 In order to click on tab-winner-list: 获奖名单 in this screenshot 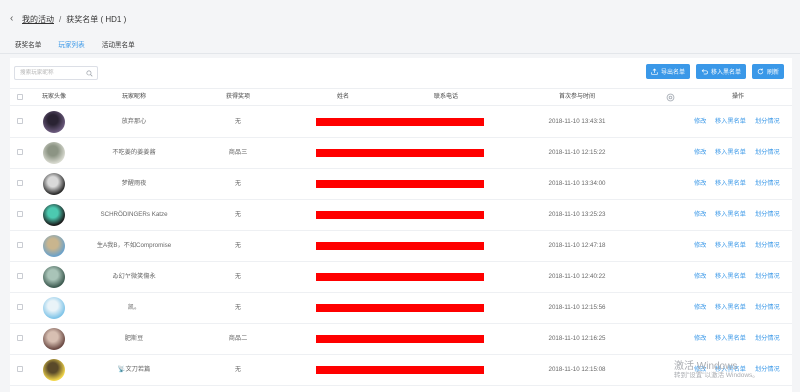, I will do `click(28, 47)`.